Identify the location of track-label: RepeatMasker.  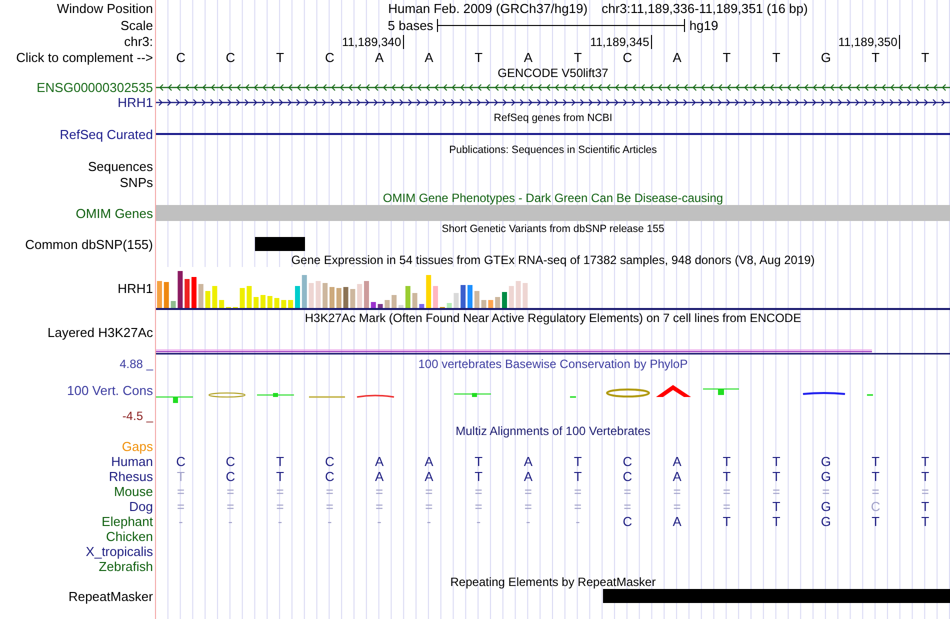
(110, 596).